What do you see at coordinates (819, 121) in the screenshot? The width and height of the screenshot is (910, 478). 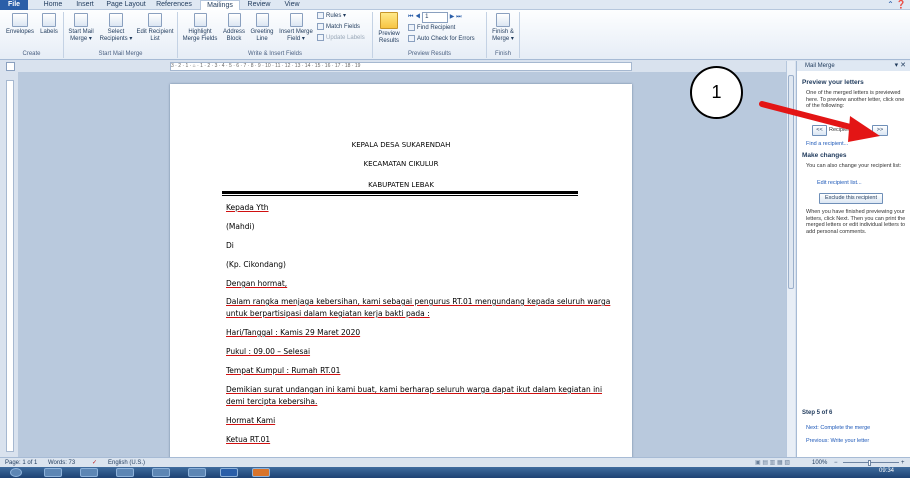 I see `annotation-arrow-icon` at bounding box center [819, 121].